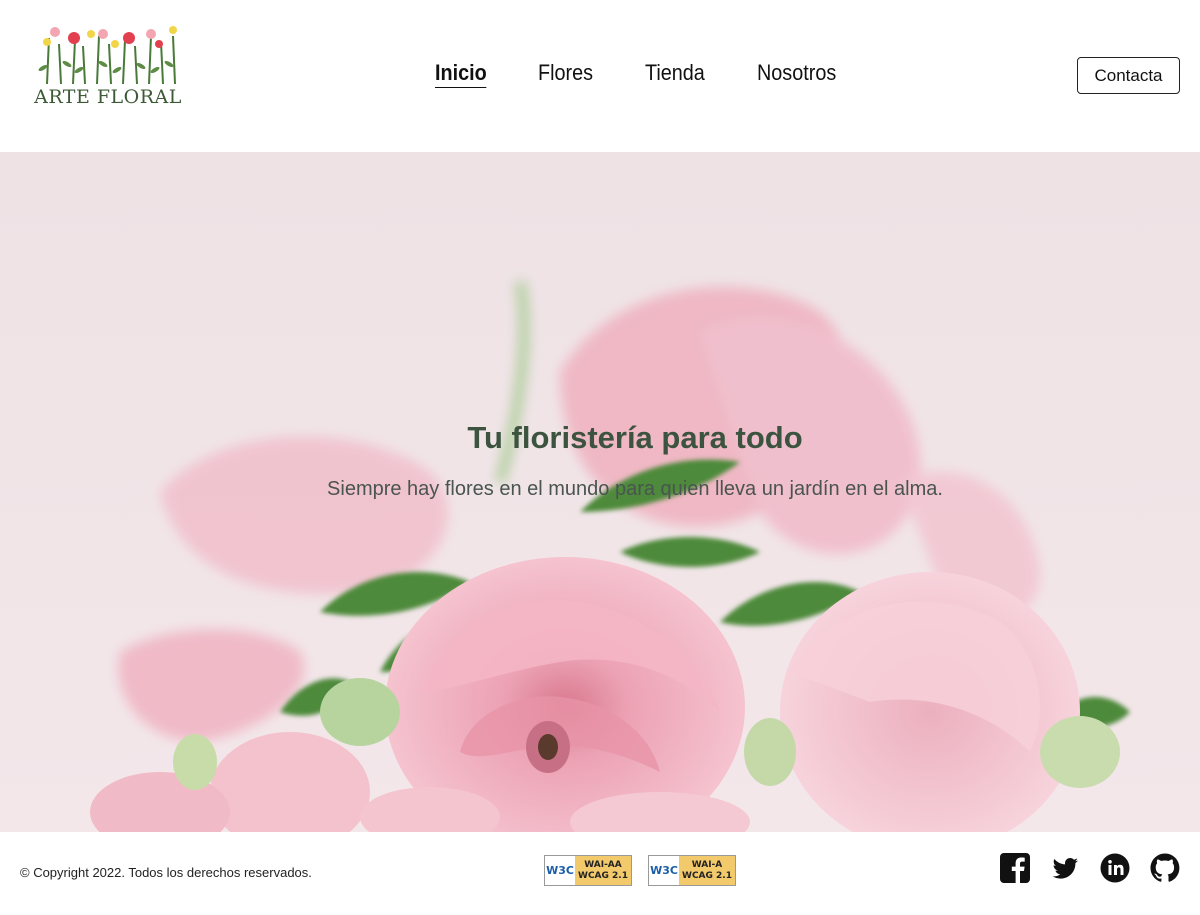  Describe the element at coordinates (1065, 868) in the screenshot. I see `twitter-icon` at that location.